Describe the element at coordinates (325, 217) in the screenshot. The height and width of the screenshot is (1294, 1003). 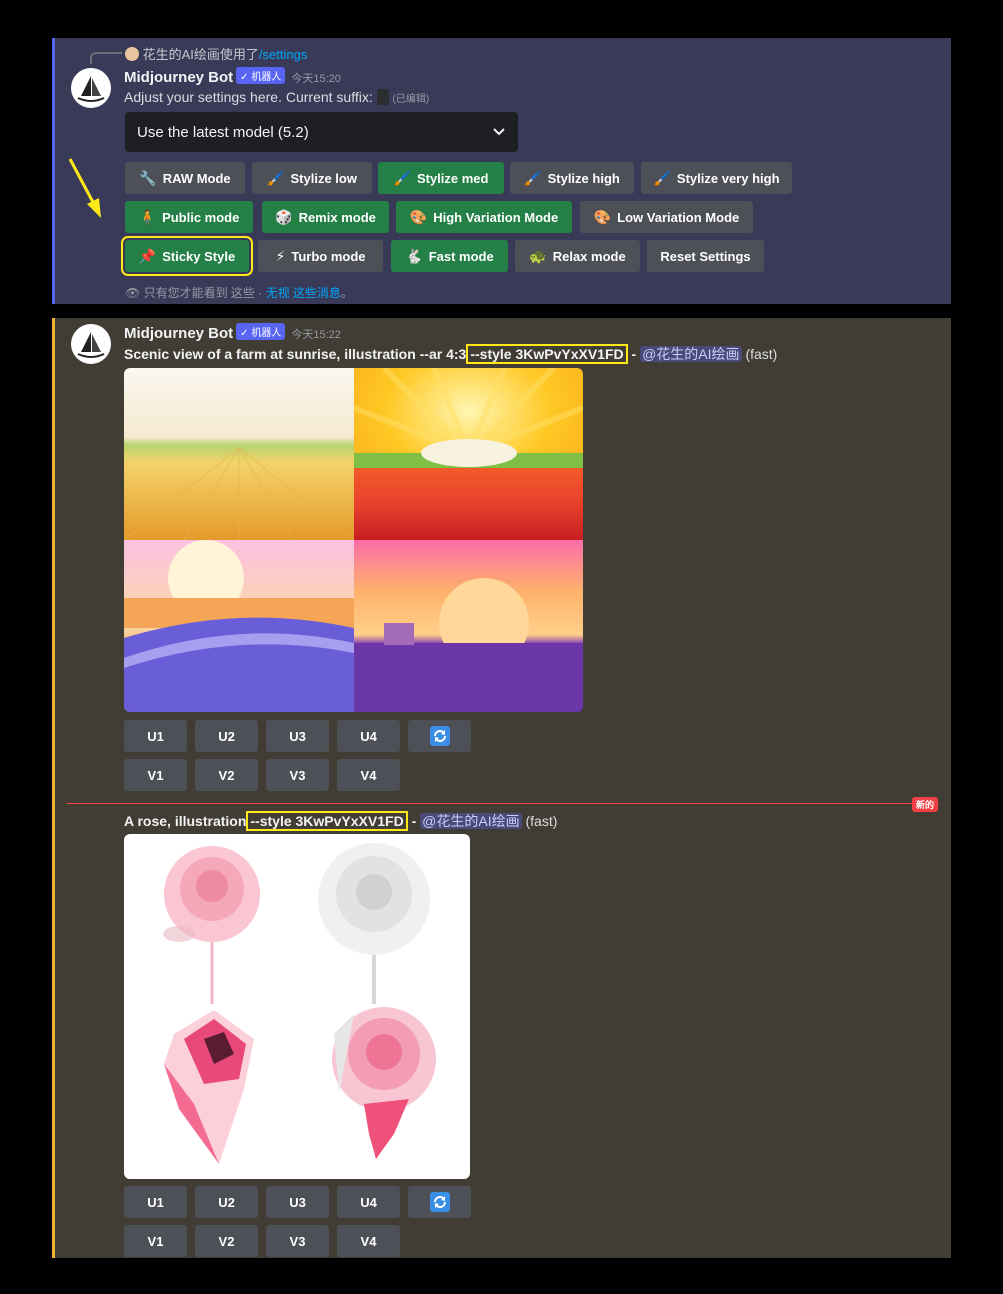
I see `remix-mode-button: 🎲 Remix mode` at that location.